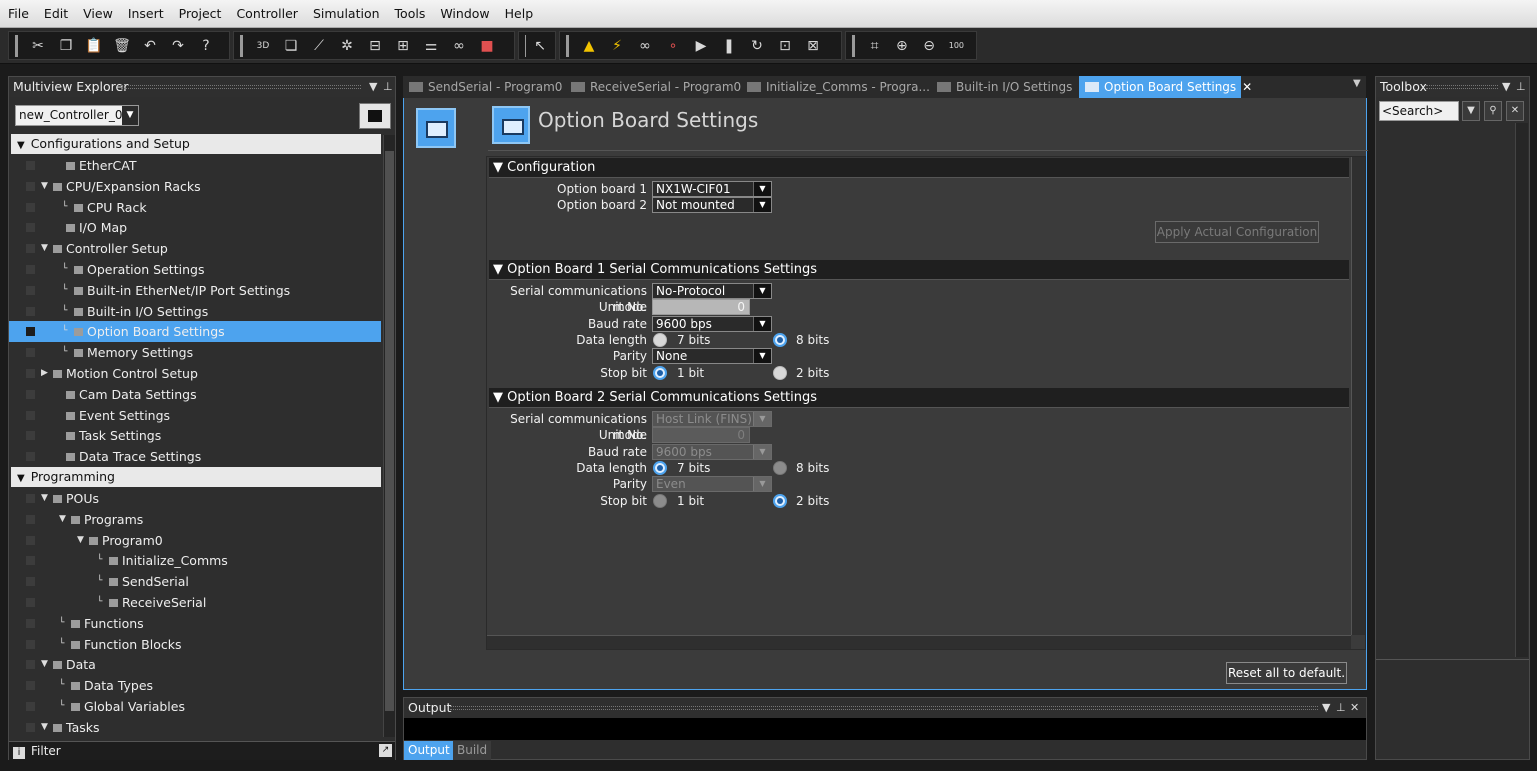 This screenshot has width=1537, height=771. Describe the element at coordinates (1358, 396) in the screenshot. I see `content-vertical-scrollbar` at that location.